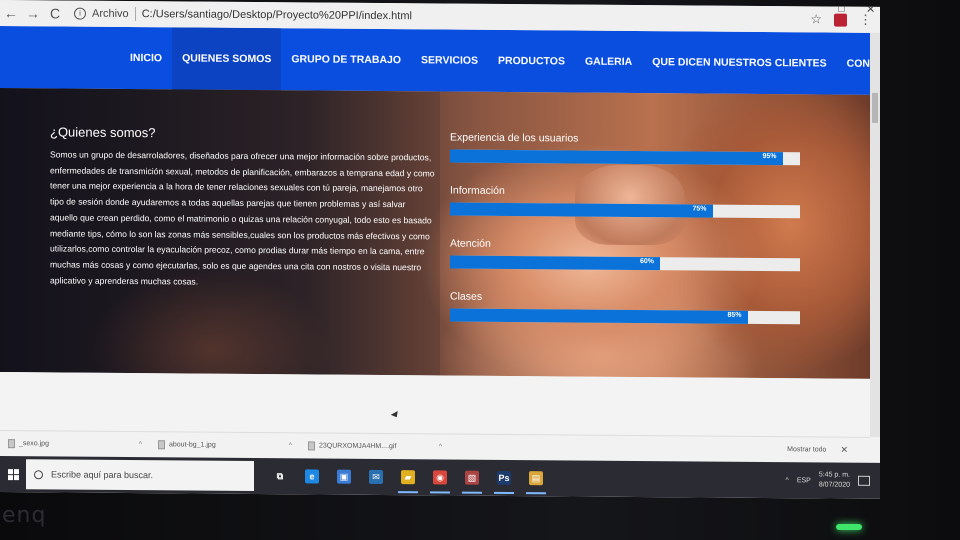 The width and height of the screenshot is (960, 540). Describe the element at coordinates (11, 13) in the screenshot. I see `back-button: ←` at that location.